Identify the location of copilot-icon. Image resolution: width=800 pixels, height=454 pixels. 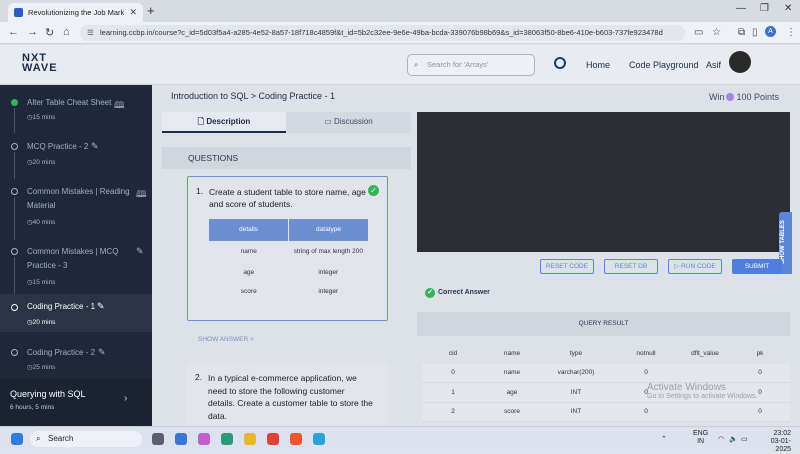
(204, 439).